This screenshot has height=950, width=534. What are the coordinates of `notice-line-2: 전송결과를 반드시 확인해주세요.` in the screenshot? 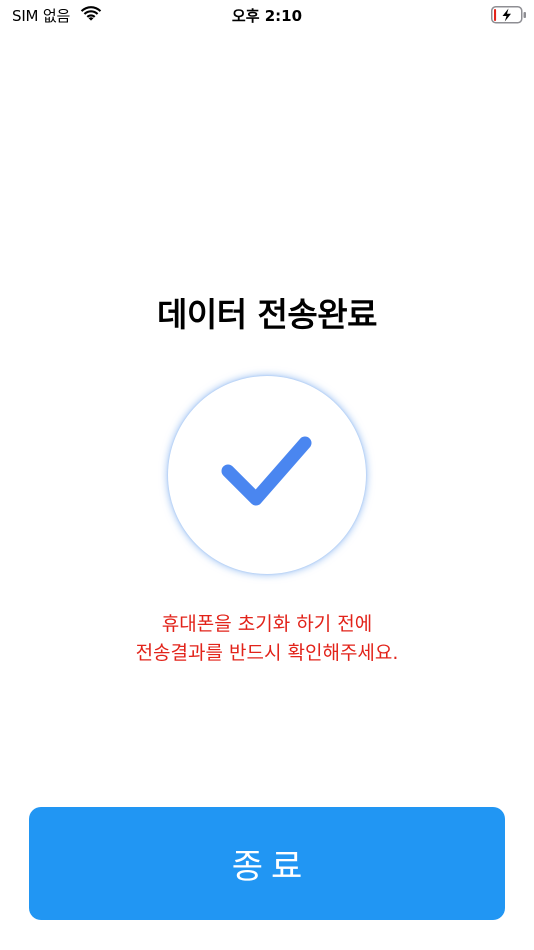 It's located at (267, 653).